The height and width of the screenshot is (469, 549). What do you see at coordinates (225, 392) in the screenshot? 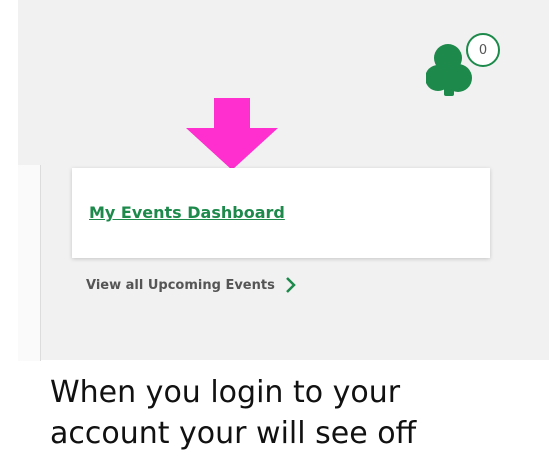
I see `caption-line: When you login to your` at bounding box center [225, 392].